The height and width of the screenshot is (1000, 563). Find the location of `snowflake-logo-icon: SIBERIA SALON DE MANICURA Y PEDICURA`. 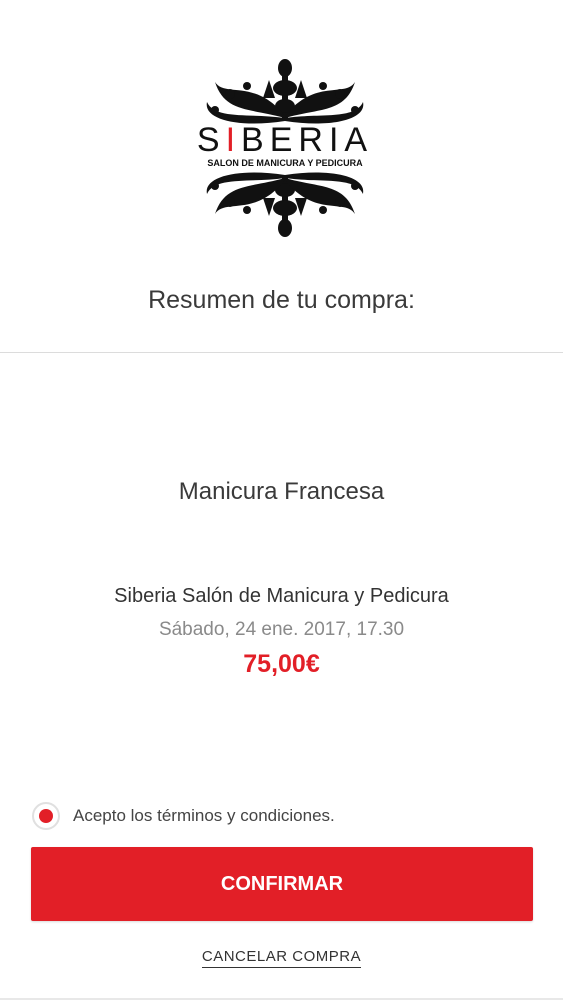

snowflake-logo-icon: SIBERIA SALON DE MANICURA Y PEDICURA is located at coordinates (285, 148).